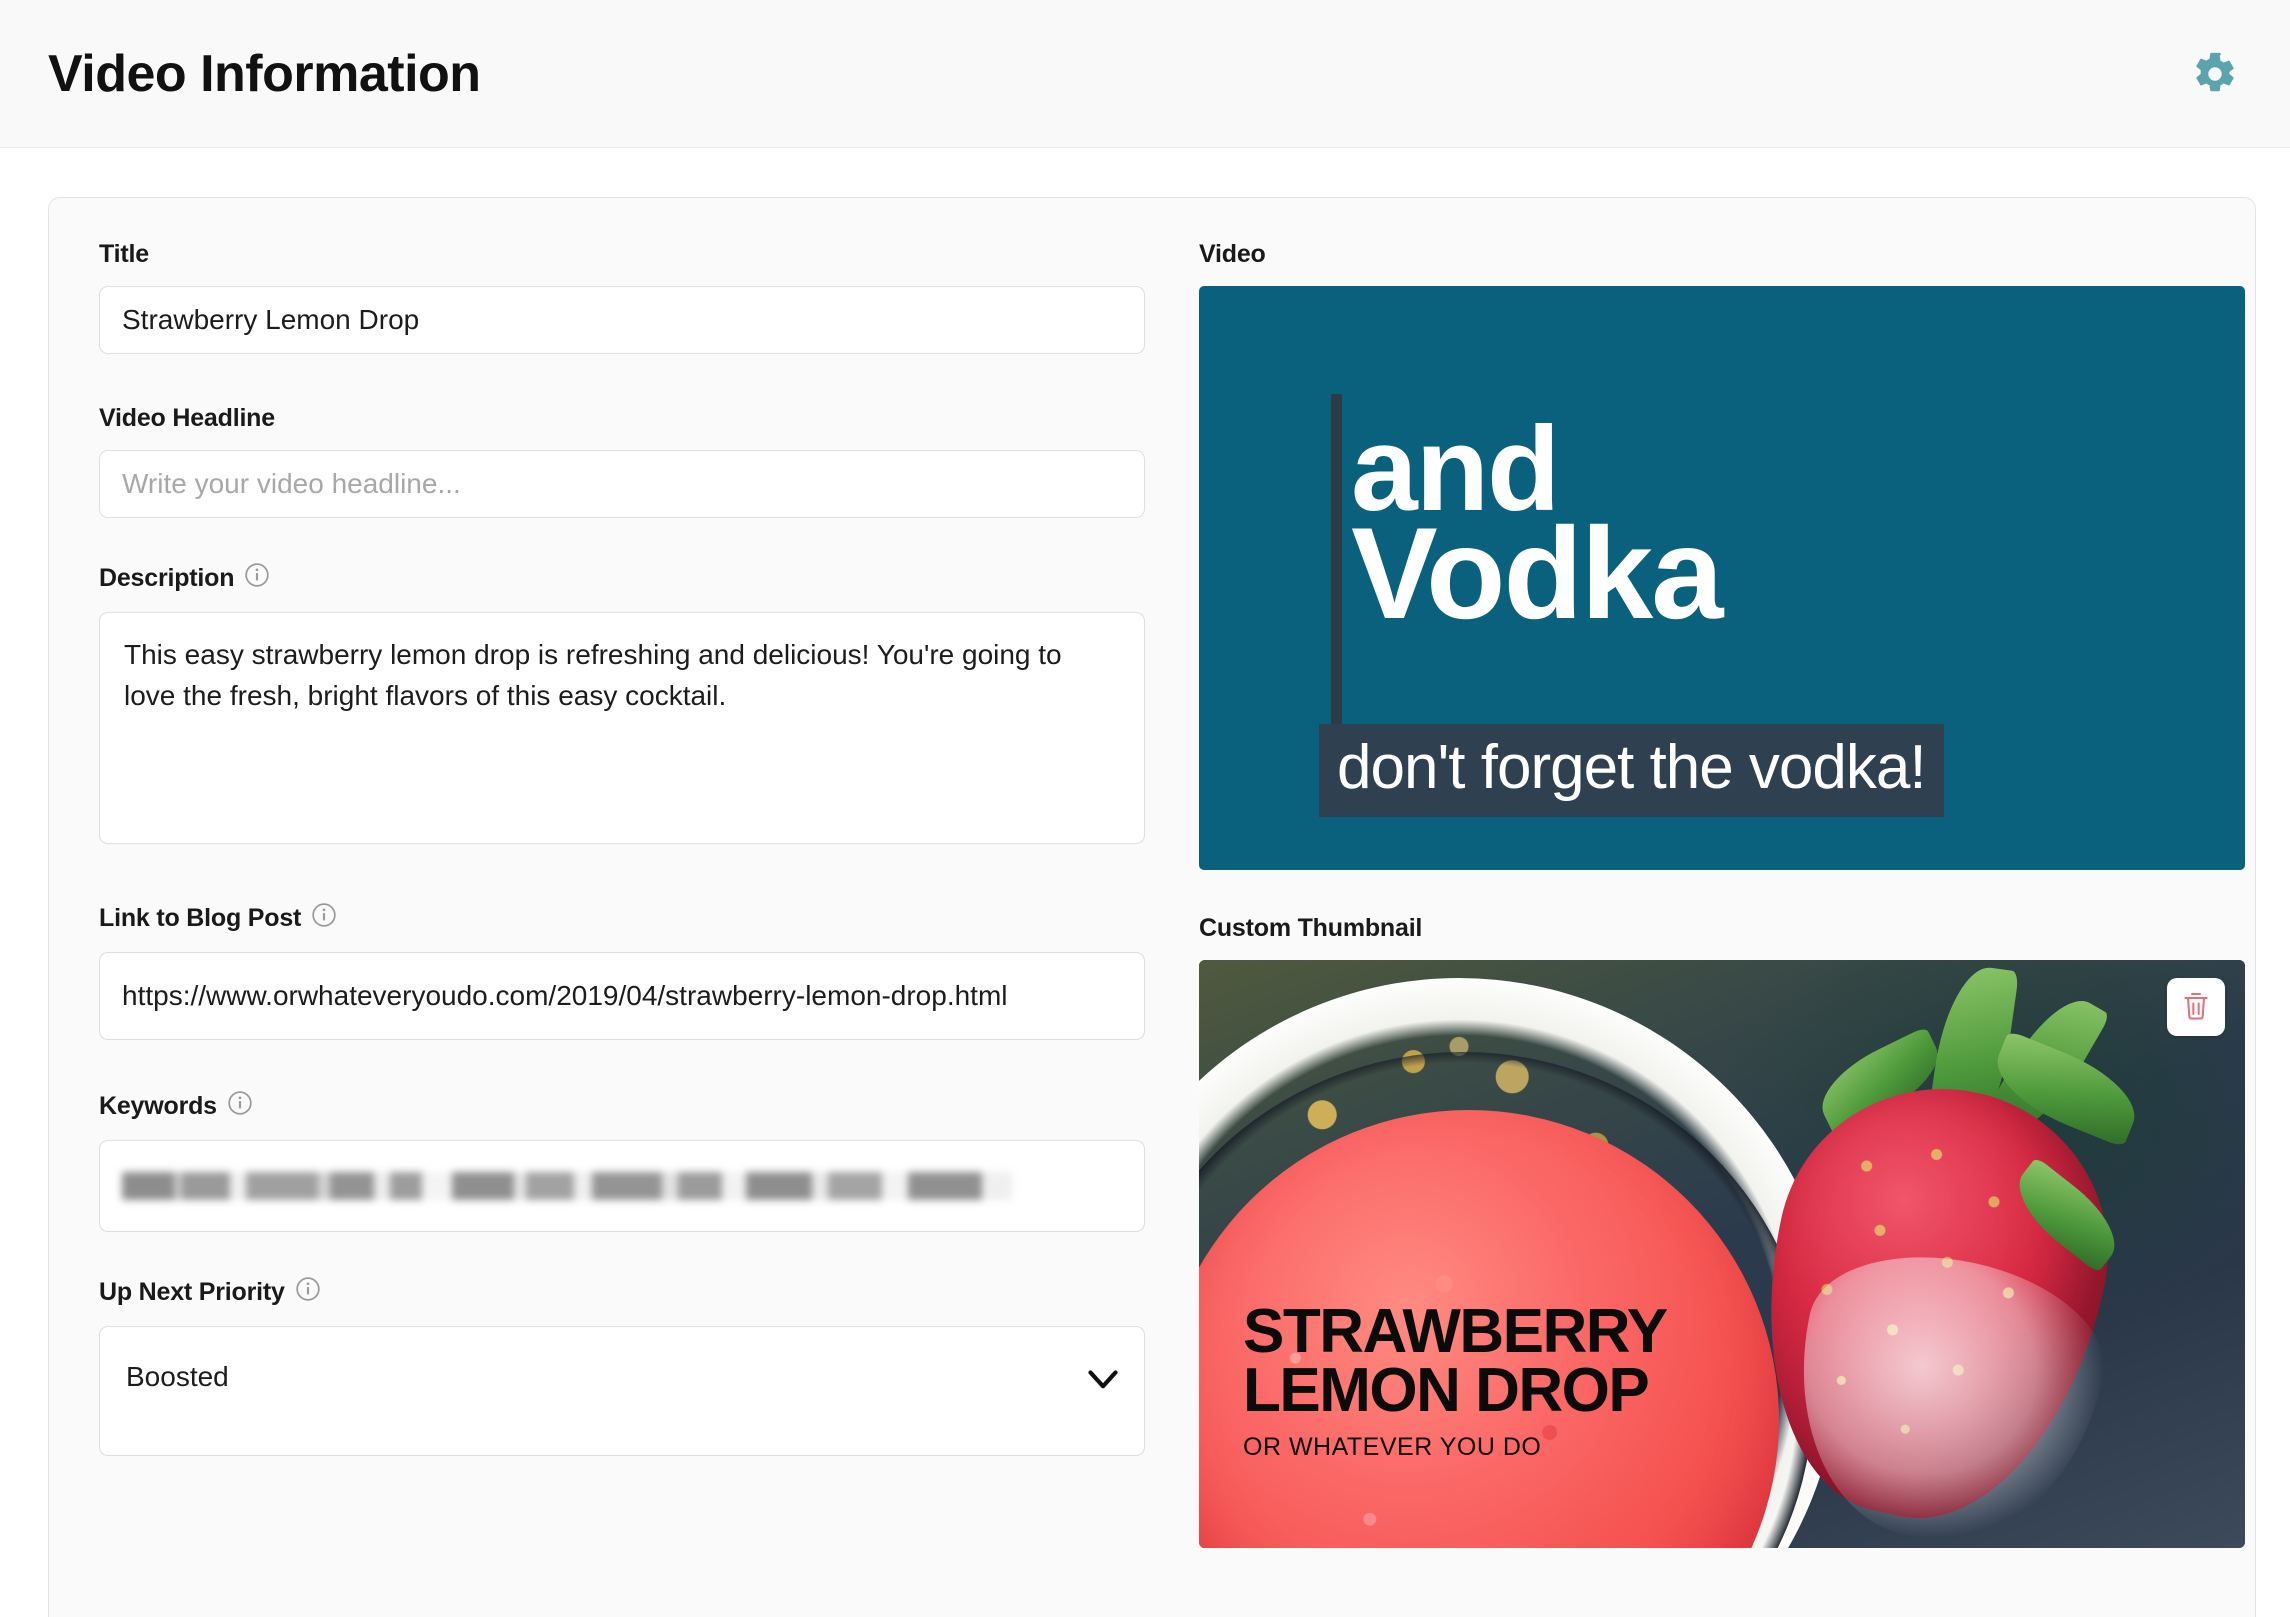  What do you see at coordinates (177, 1376) in the screenshot?
I see `up-next-priority-value: Boosted` at bounding box center [177, 1376].